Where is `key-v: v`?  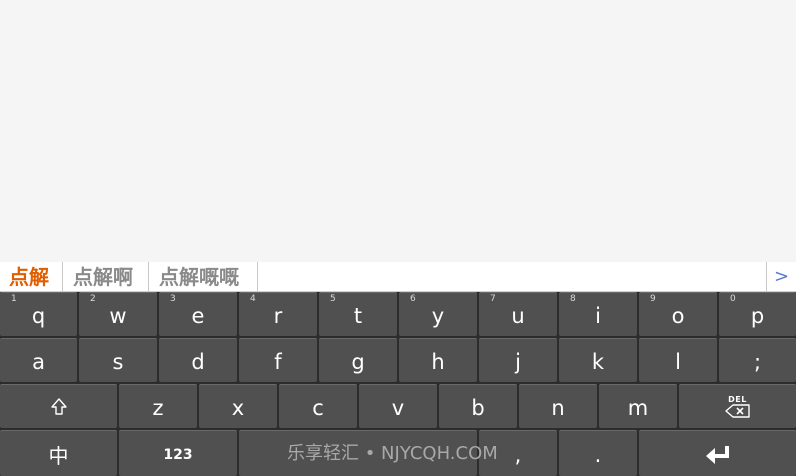
key-v: v is located at coordinates (398, 406).